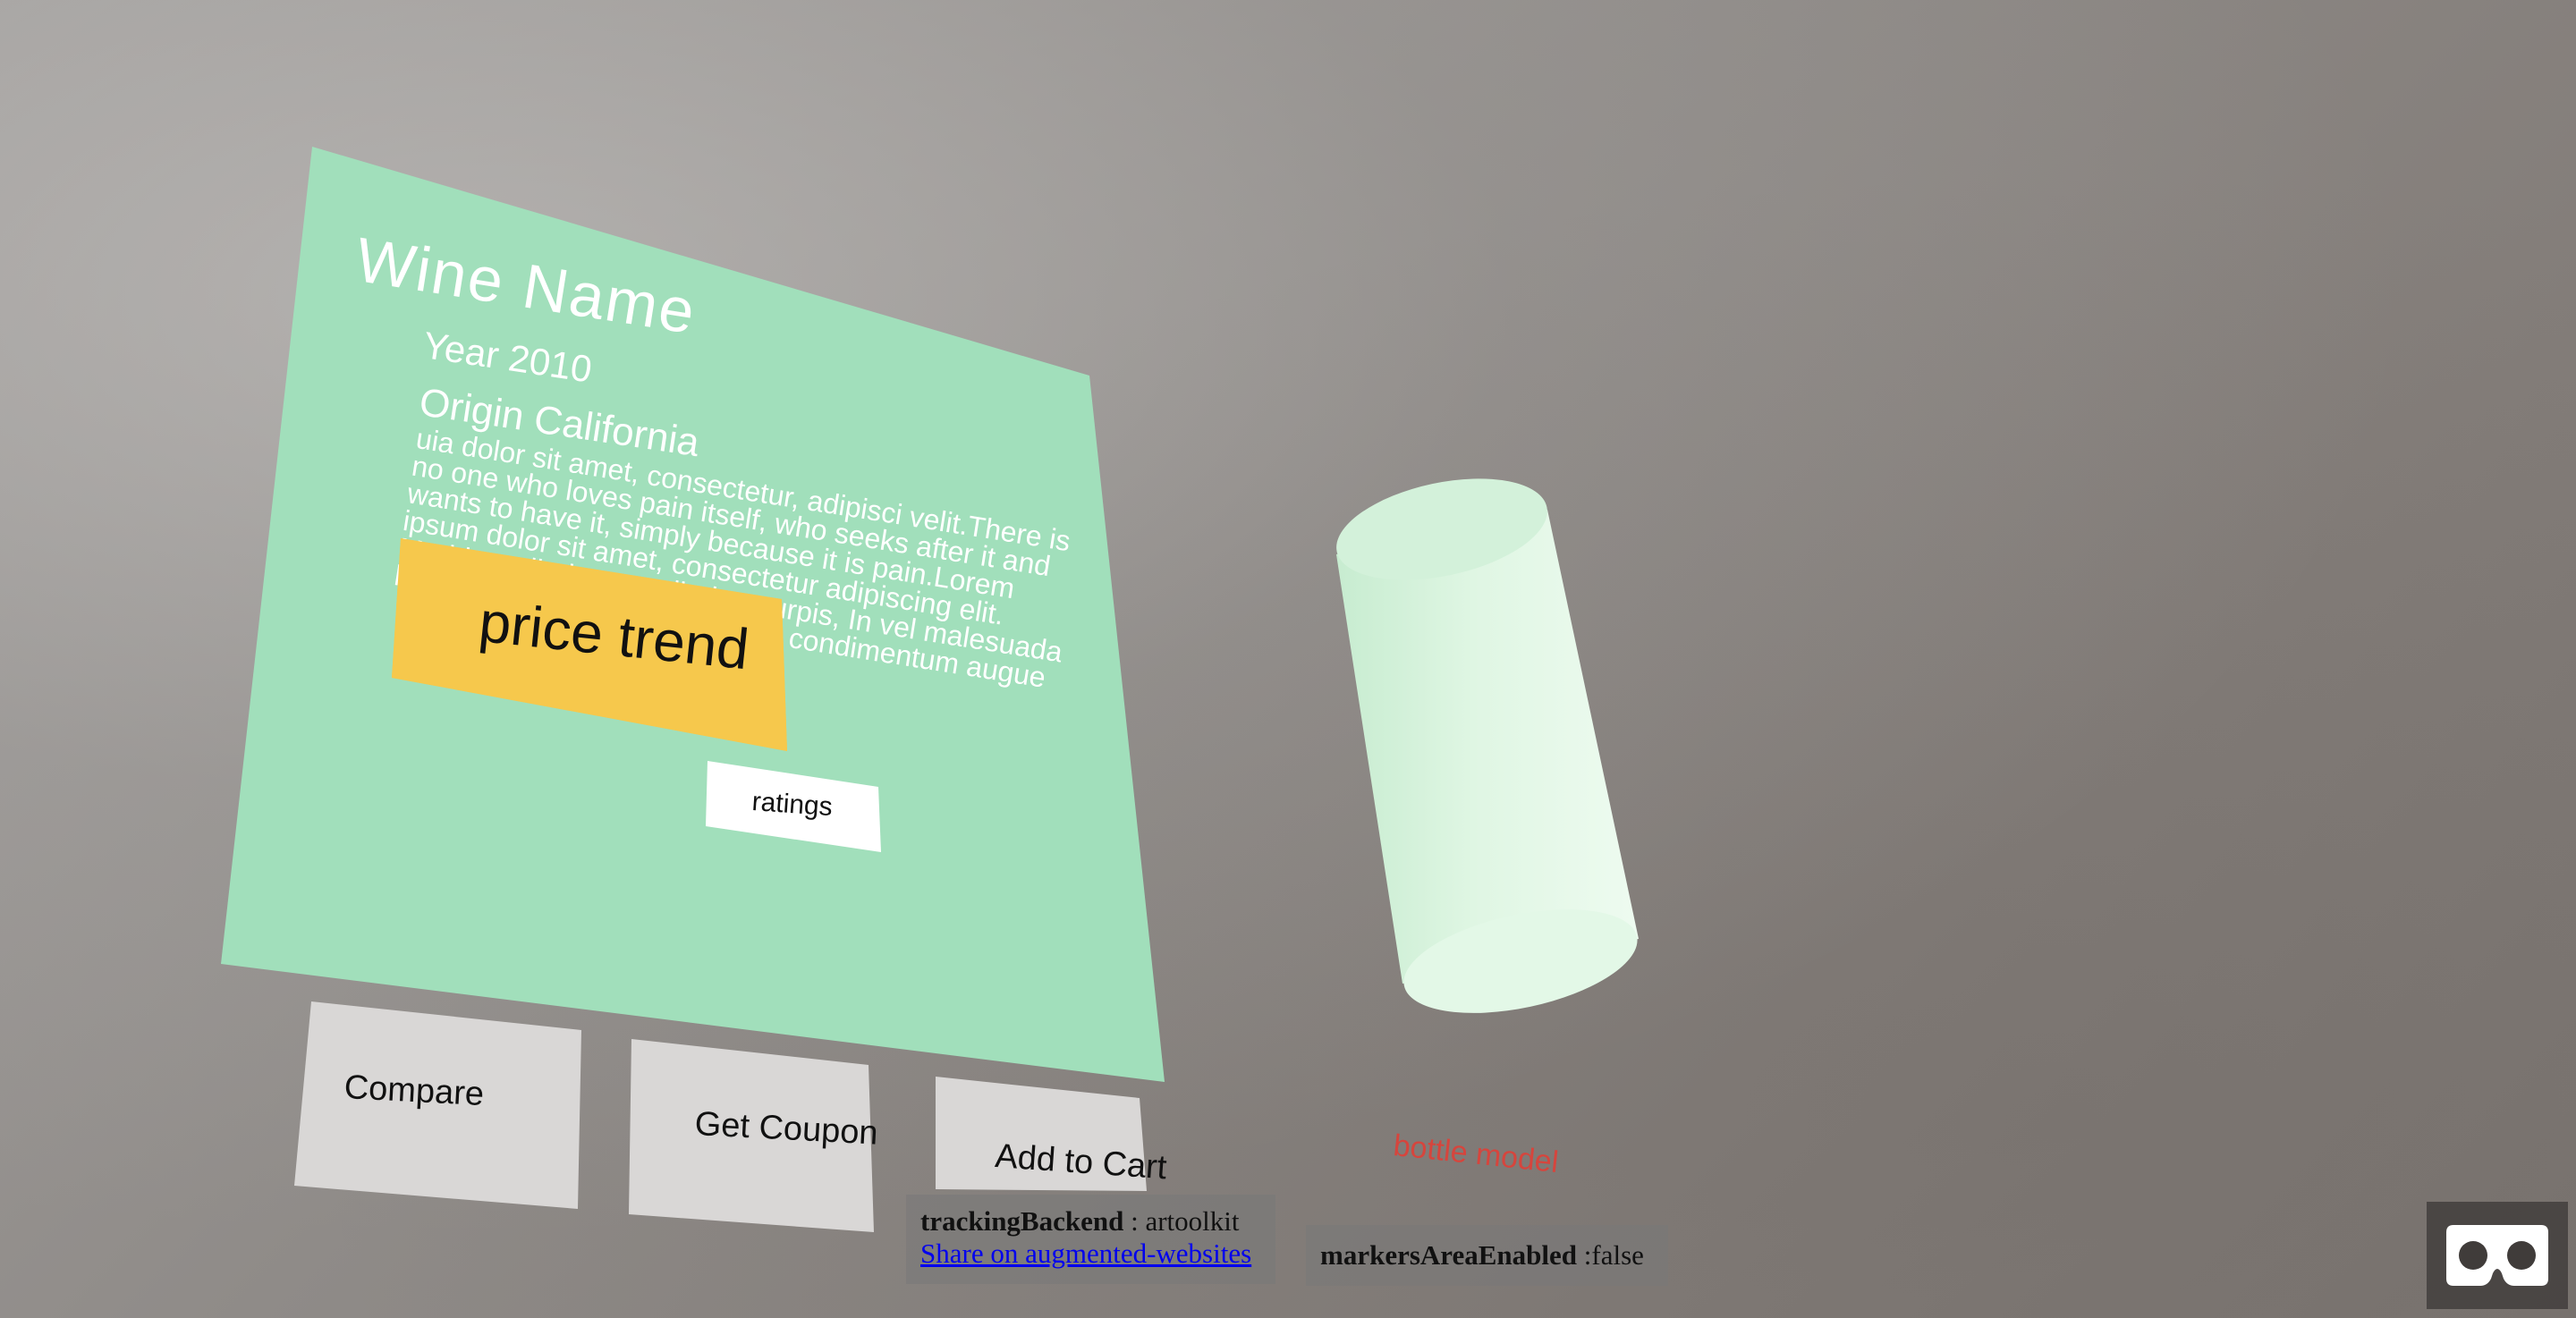  What do you see at coordinates (1449, 1255) in the screenshot?
I see `markers-area-key: markersAreaEnabled` at bounding box center [1449, 1255].